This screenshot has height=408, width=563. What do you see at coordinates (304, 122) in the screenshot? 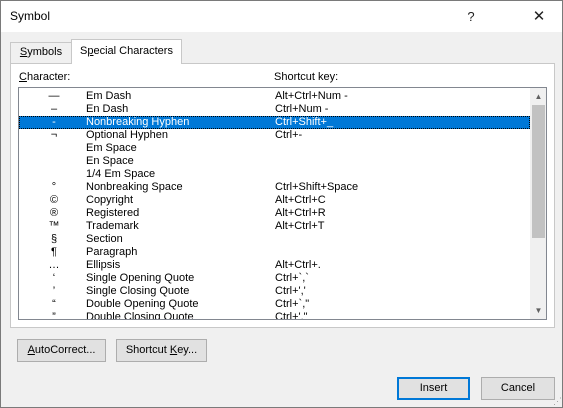
I see `shortcut-key: Ctrl+Shift+_` at bounding box center [304, 122].